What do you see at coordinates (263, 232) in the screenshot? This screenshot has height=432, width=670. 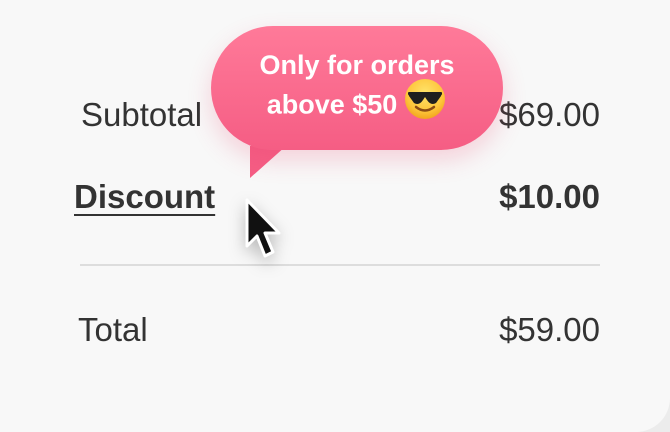 I see `mouse-pointer-icon` at bounding box center [263, 232].